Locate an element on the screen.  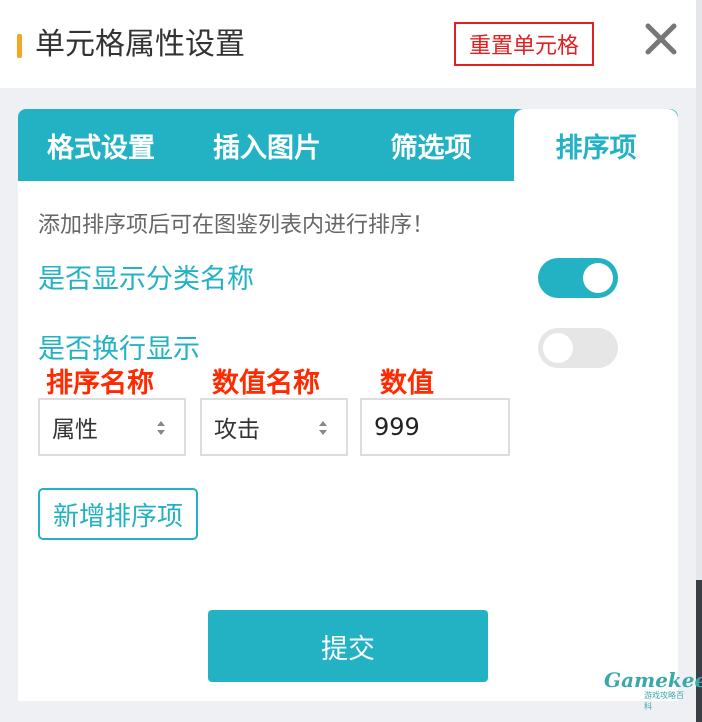
value-input: 999 is located at coordinates (435, 427).